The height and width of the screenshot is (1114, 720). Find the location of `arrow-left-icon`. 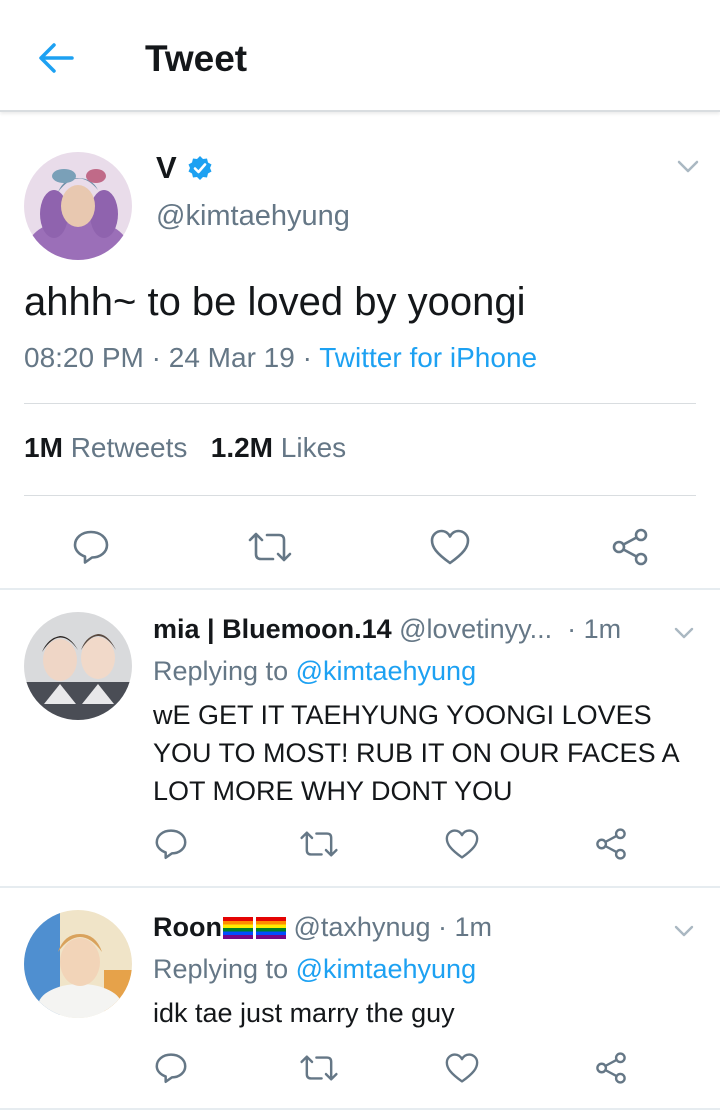

arrow-left-icon is located at coordinates (56, 58).